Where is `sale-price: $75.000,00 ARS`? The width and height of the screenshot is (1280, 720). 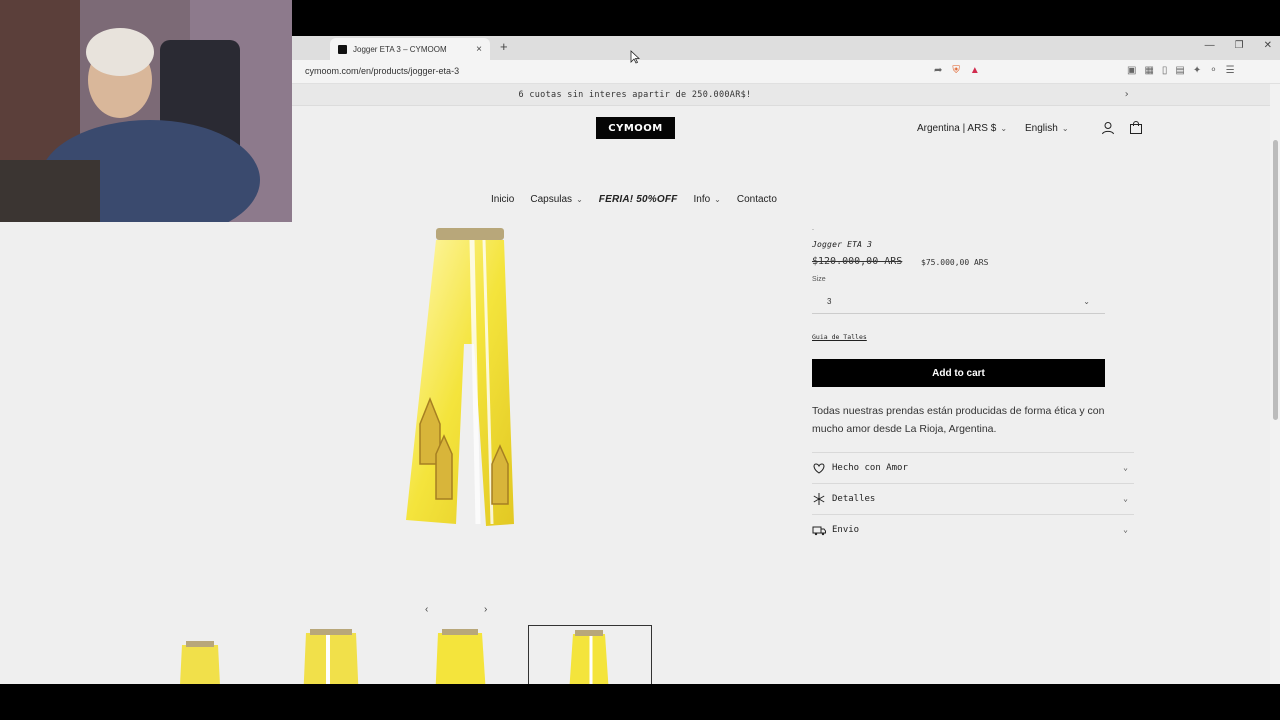
sale-price: $75.000,00 ARS is located at coordinates (955, 262).